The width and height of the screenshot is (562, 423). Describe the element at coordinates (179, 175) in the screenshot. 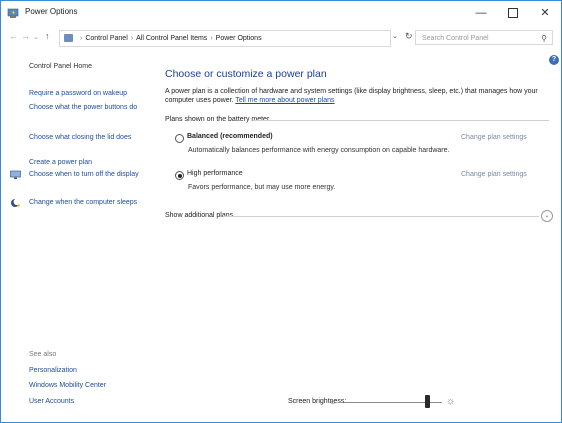

I see `high-performance-plan-radio` at that location.